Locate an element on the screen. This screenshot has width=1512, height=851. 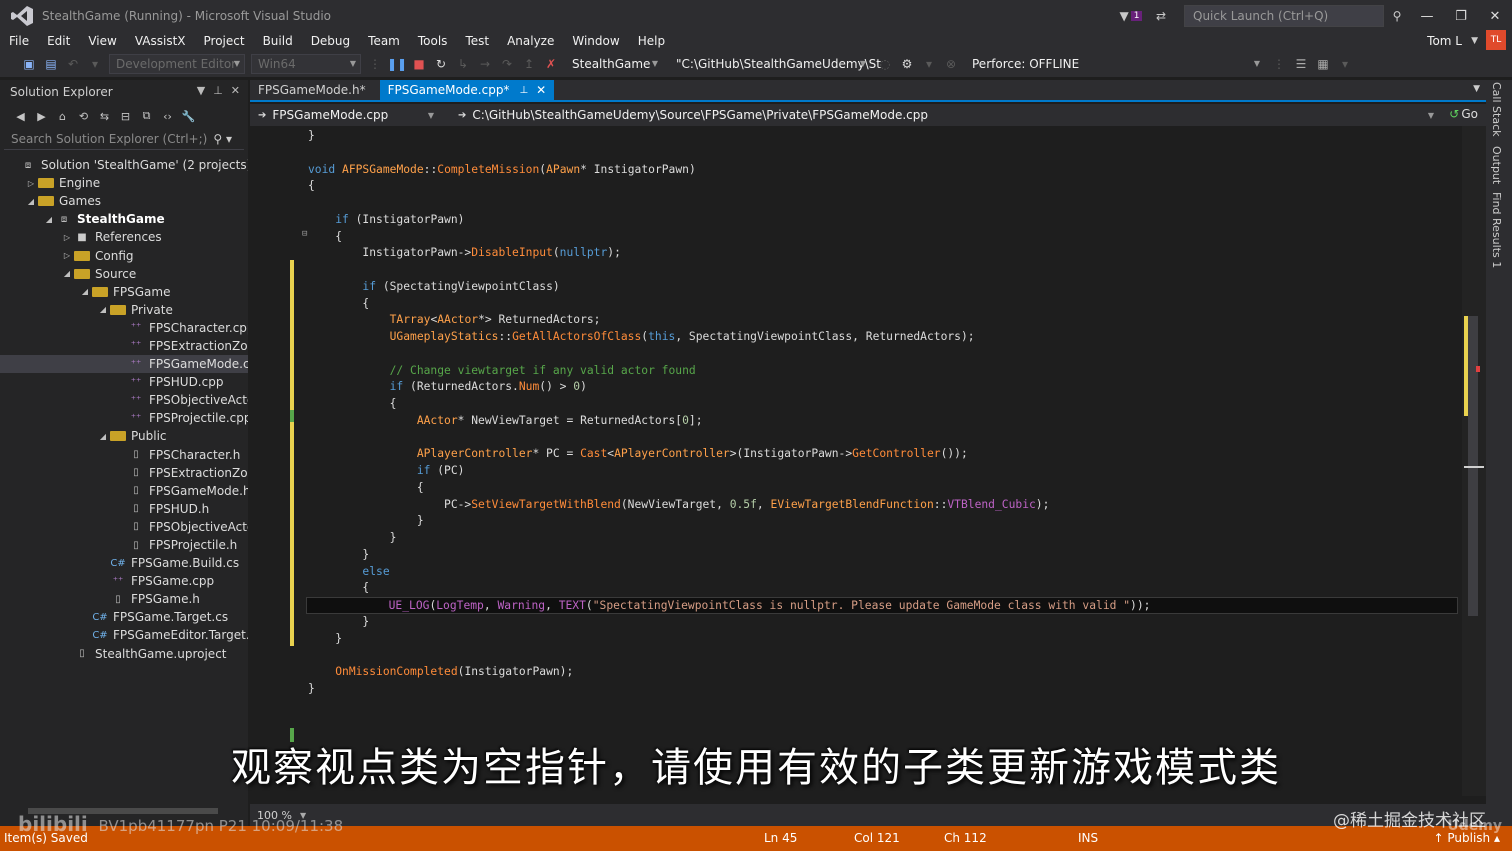
menu-analyze: Analyze is located at coordinates (530, 41).